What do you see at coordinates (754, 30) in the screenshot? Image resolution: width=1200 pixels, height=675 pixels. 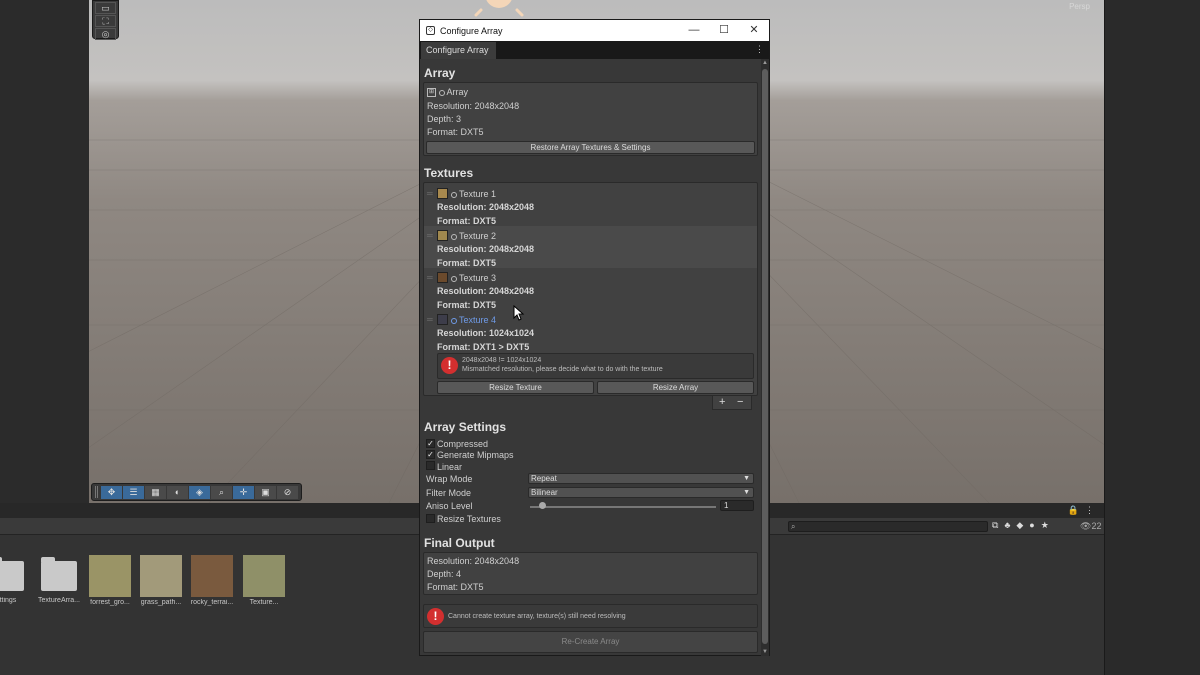 I see `close-button: ✕` at bounding box center [754, 30].